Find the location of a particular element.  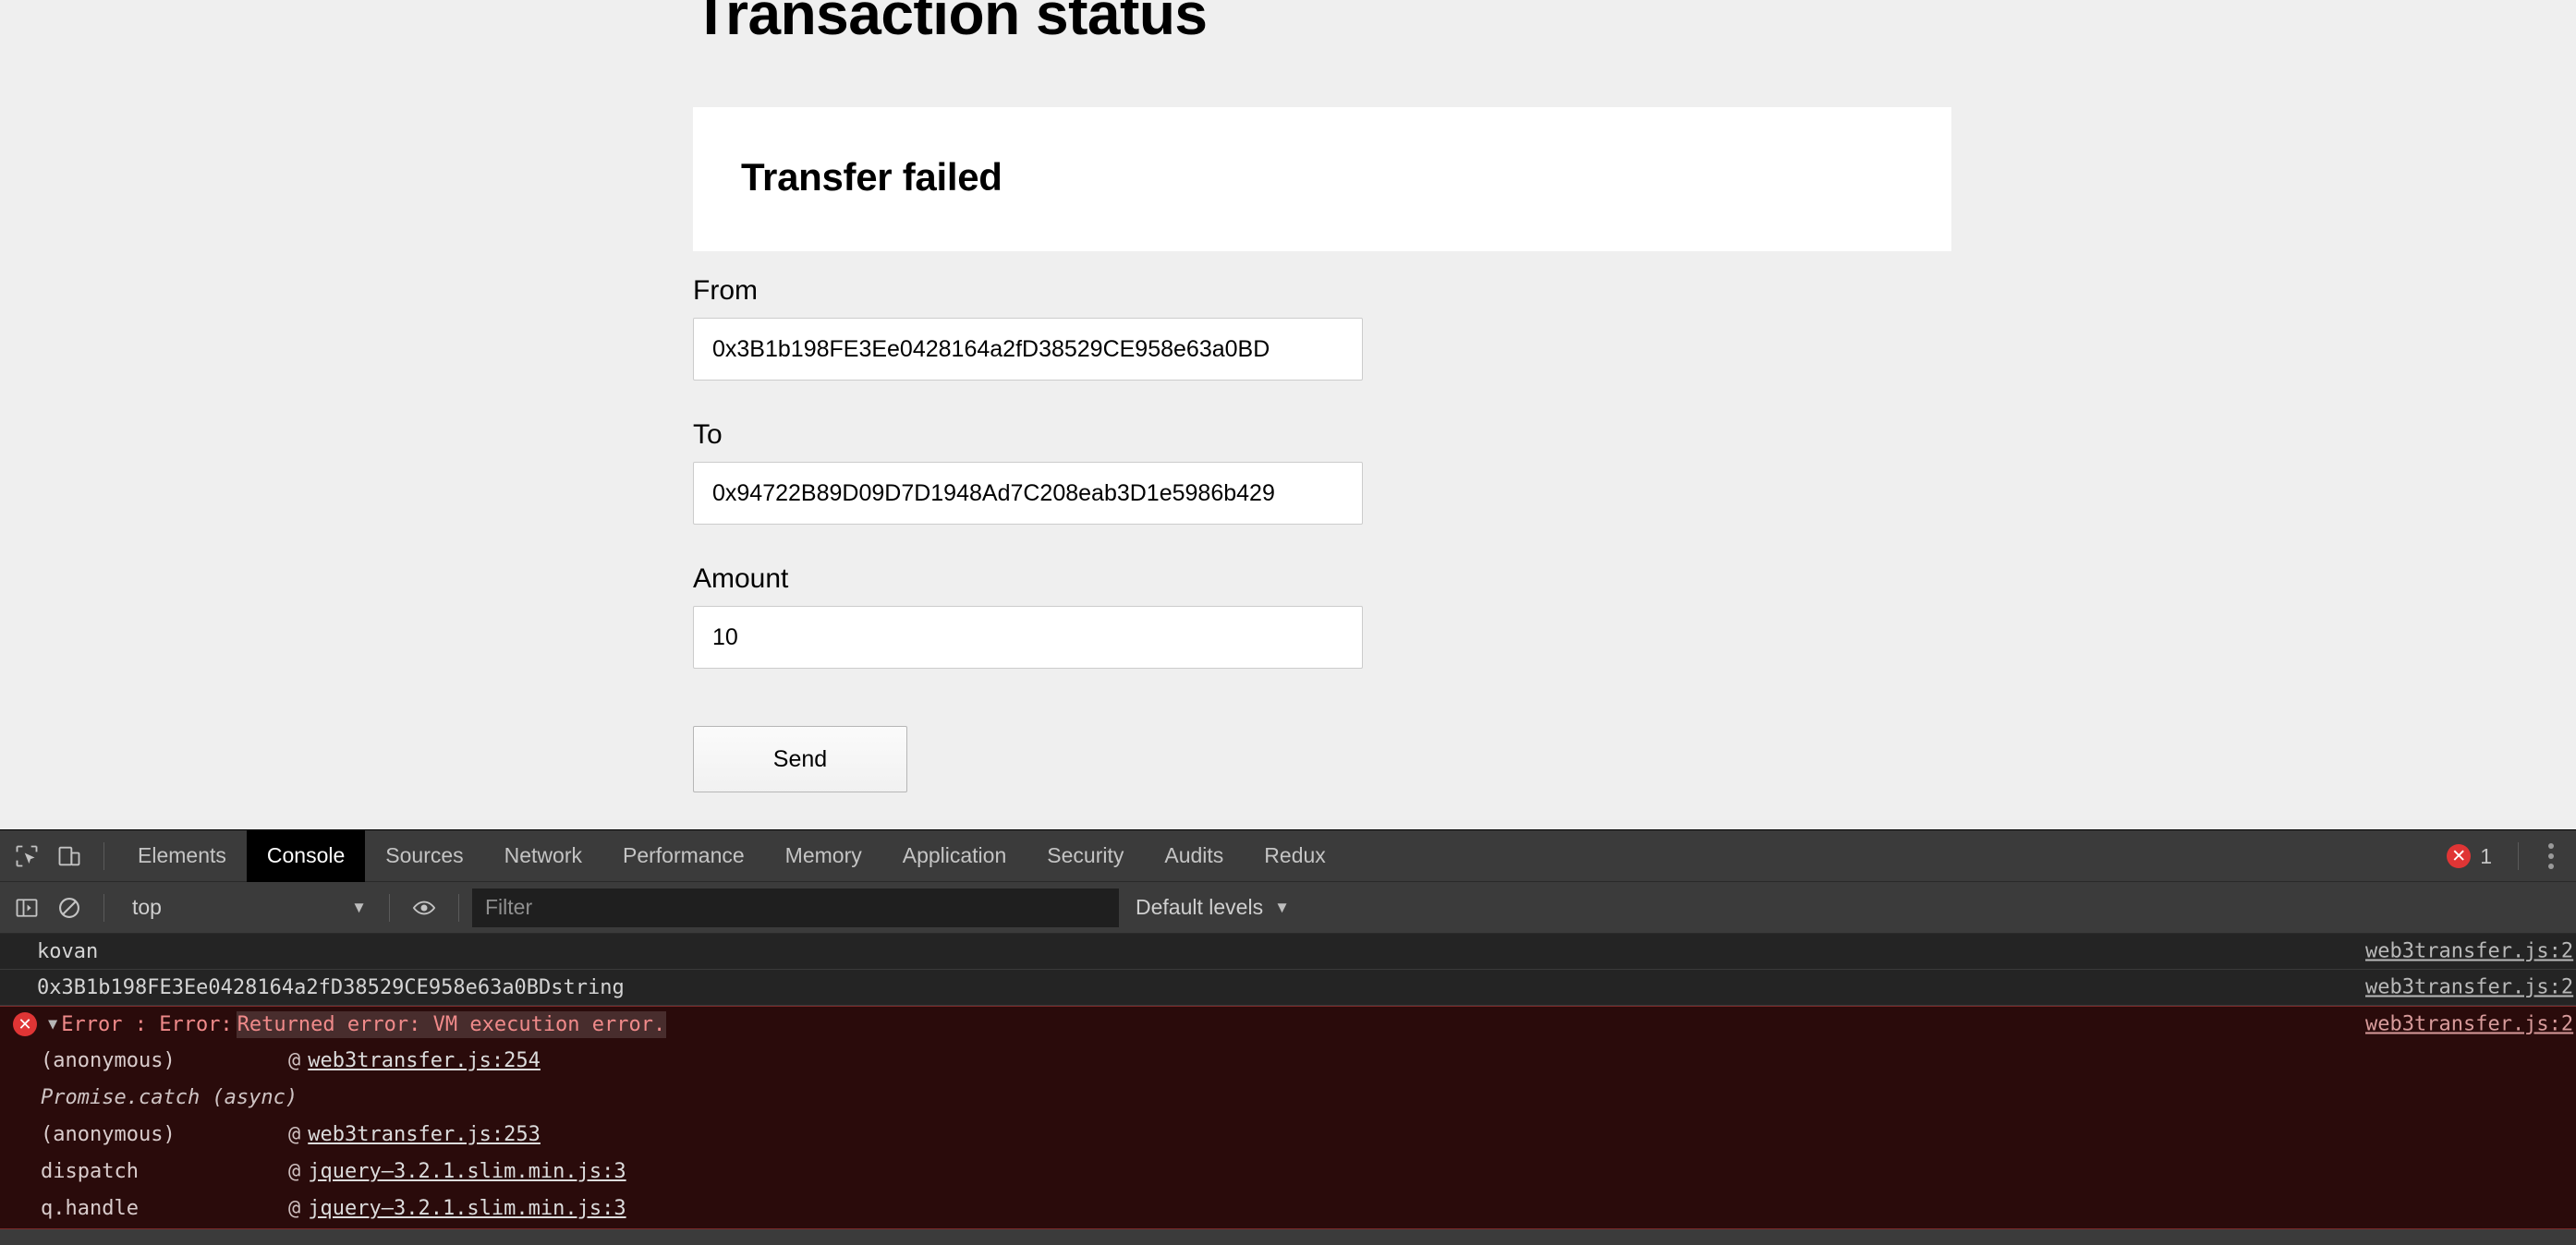

console-sidebar-icon is located at coordinates (27, 908).